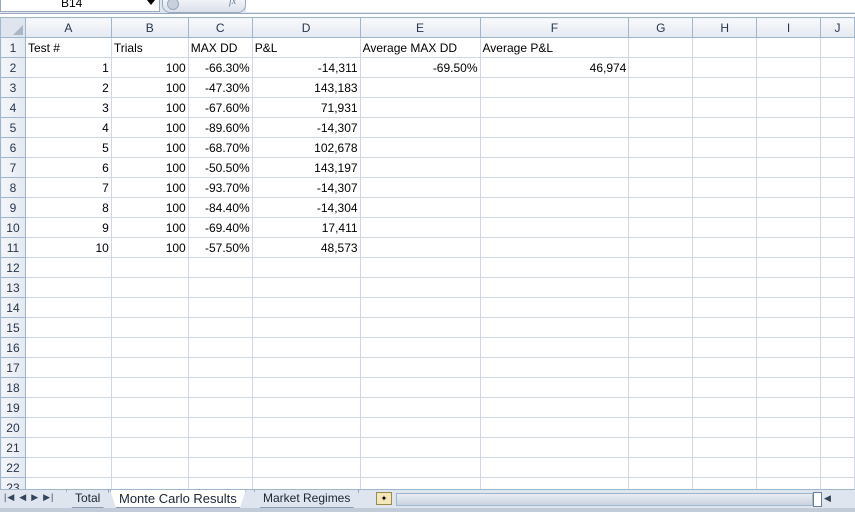  I want to click on cell-h4, so click(725, 107).